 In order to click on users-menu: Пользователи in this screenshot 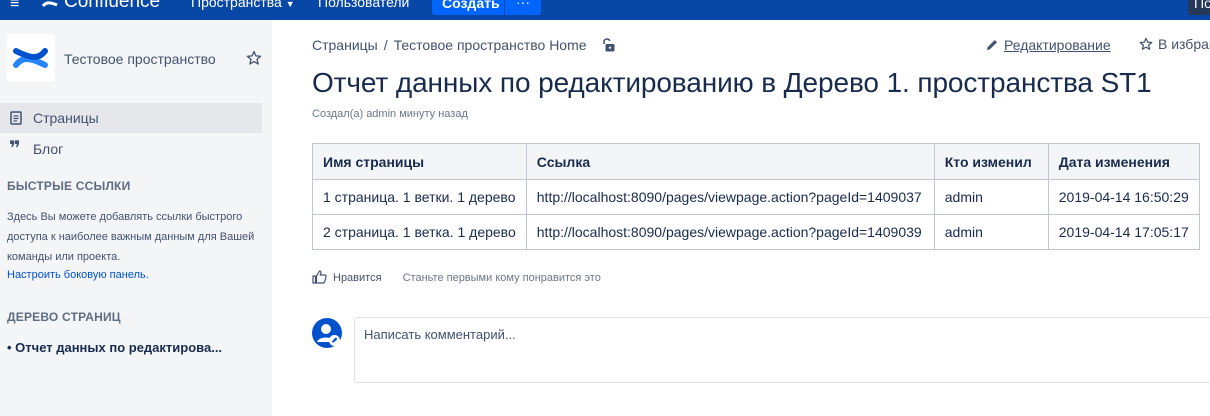, I will do `click(363, 5)`.